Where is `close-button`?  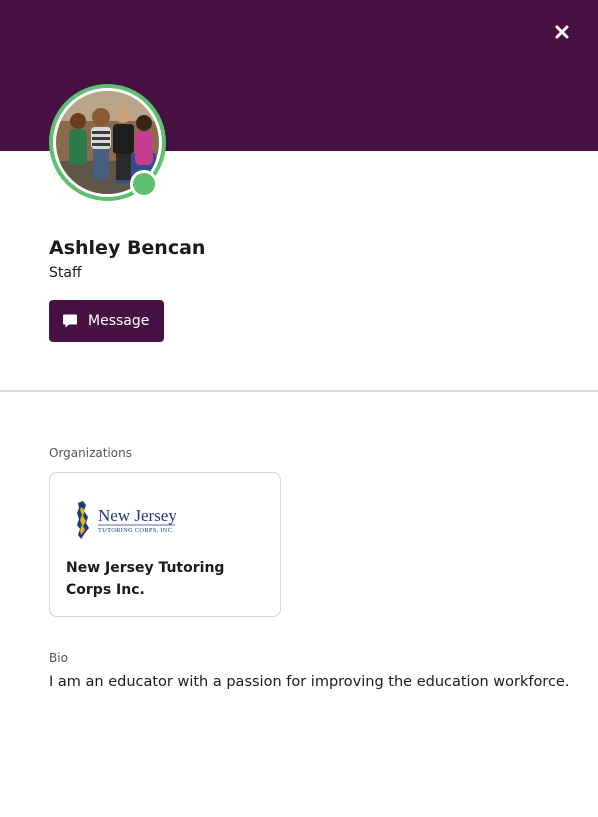 close-button is located at coordinates (562, 32).